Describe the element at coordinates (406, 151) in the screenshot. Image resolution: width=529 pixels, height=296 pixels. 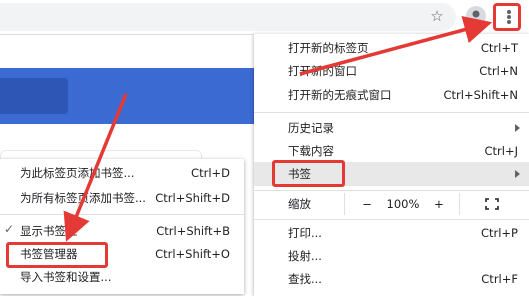
I see `menu-item-downloads: 下载内容 Ctrl+J` at that location.